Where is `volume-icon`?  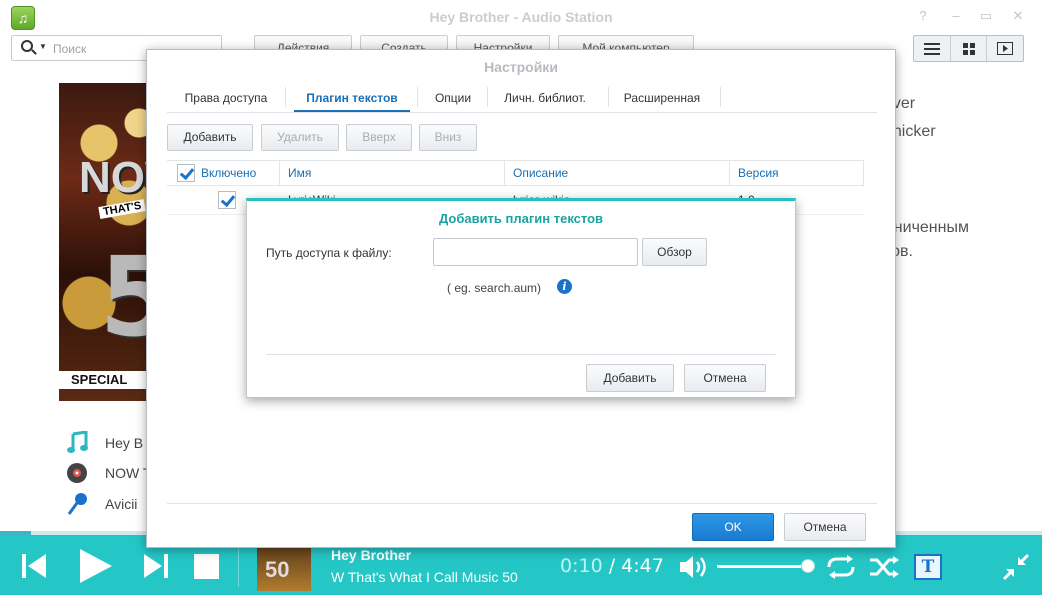 volume-icon is located at coordinates (694, 567).